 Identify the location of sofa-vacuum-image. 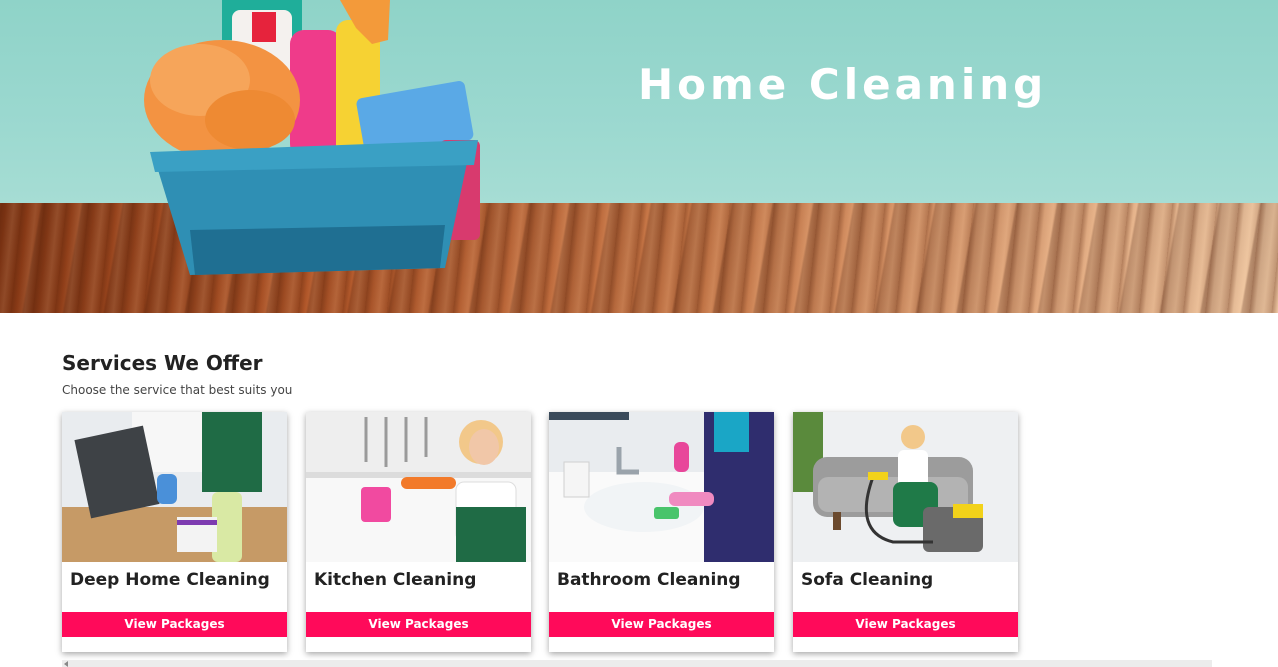
(905, 487).